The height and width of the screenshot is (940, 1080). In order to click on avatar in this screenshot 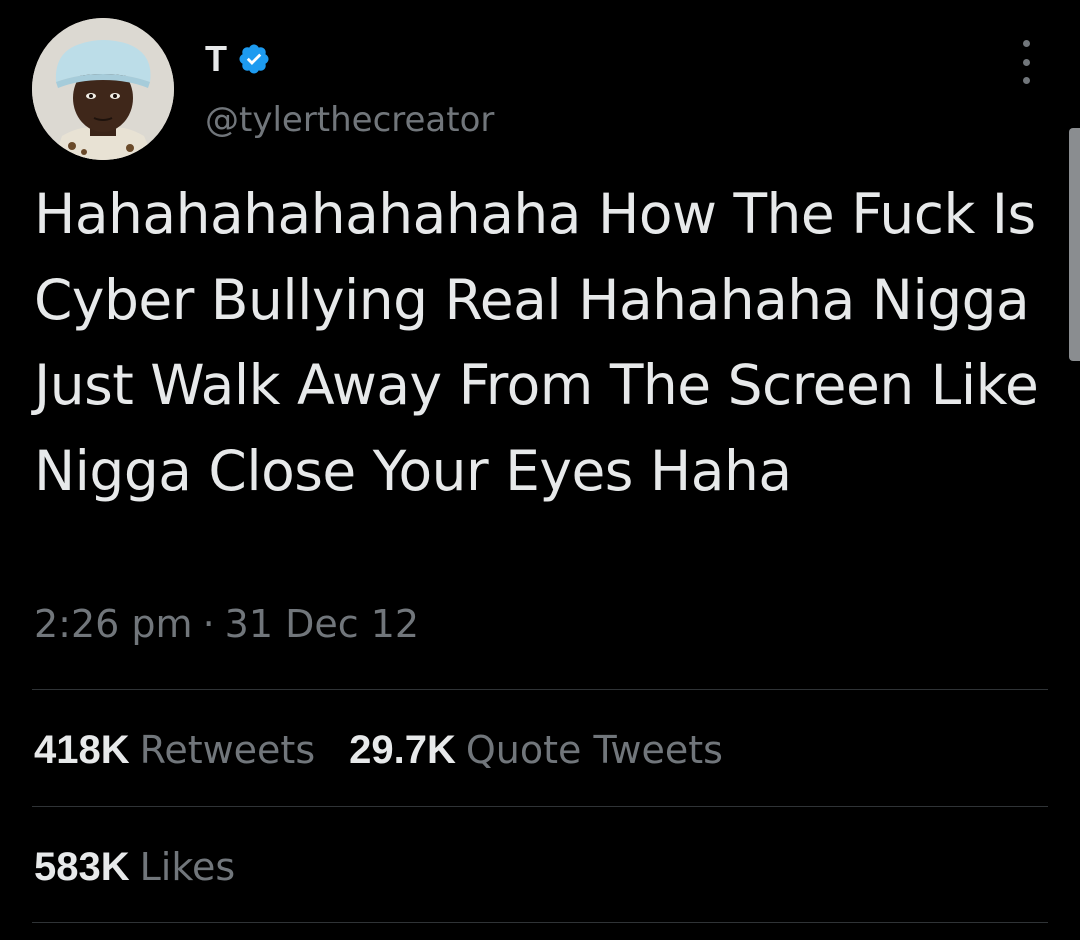, I will do `click(103, 89)`.